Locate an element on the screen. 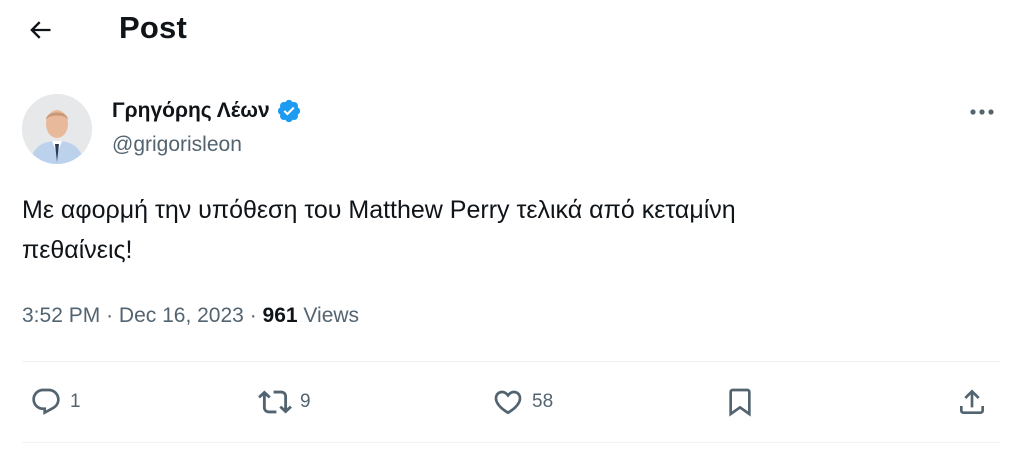 The height and width of the screenshot is (457, 1024). author-name-text: Γρηγόρης Λέων is located at coordinates (191, 110).